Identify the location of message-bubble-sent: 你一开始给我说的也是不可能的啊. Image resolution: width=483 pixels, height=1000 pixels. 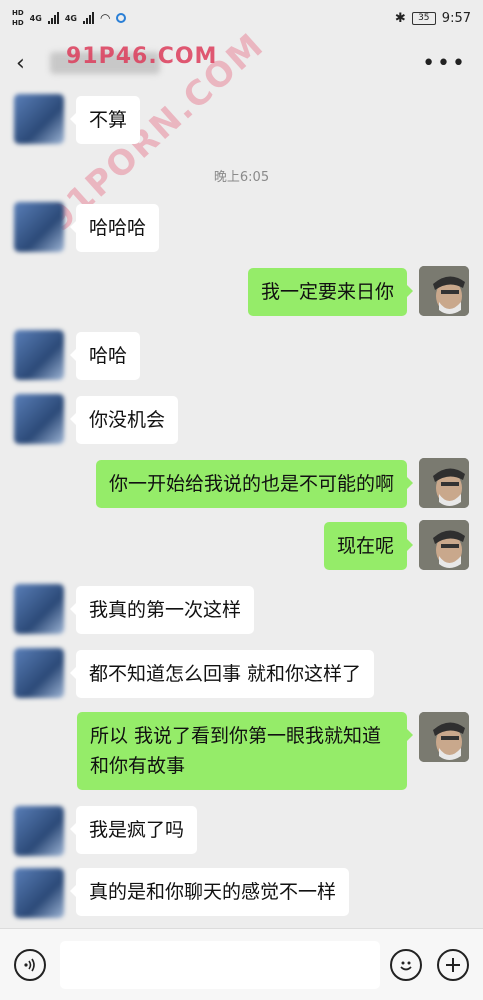
(254, 484).